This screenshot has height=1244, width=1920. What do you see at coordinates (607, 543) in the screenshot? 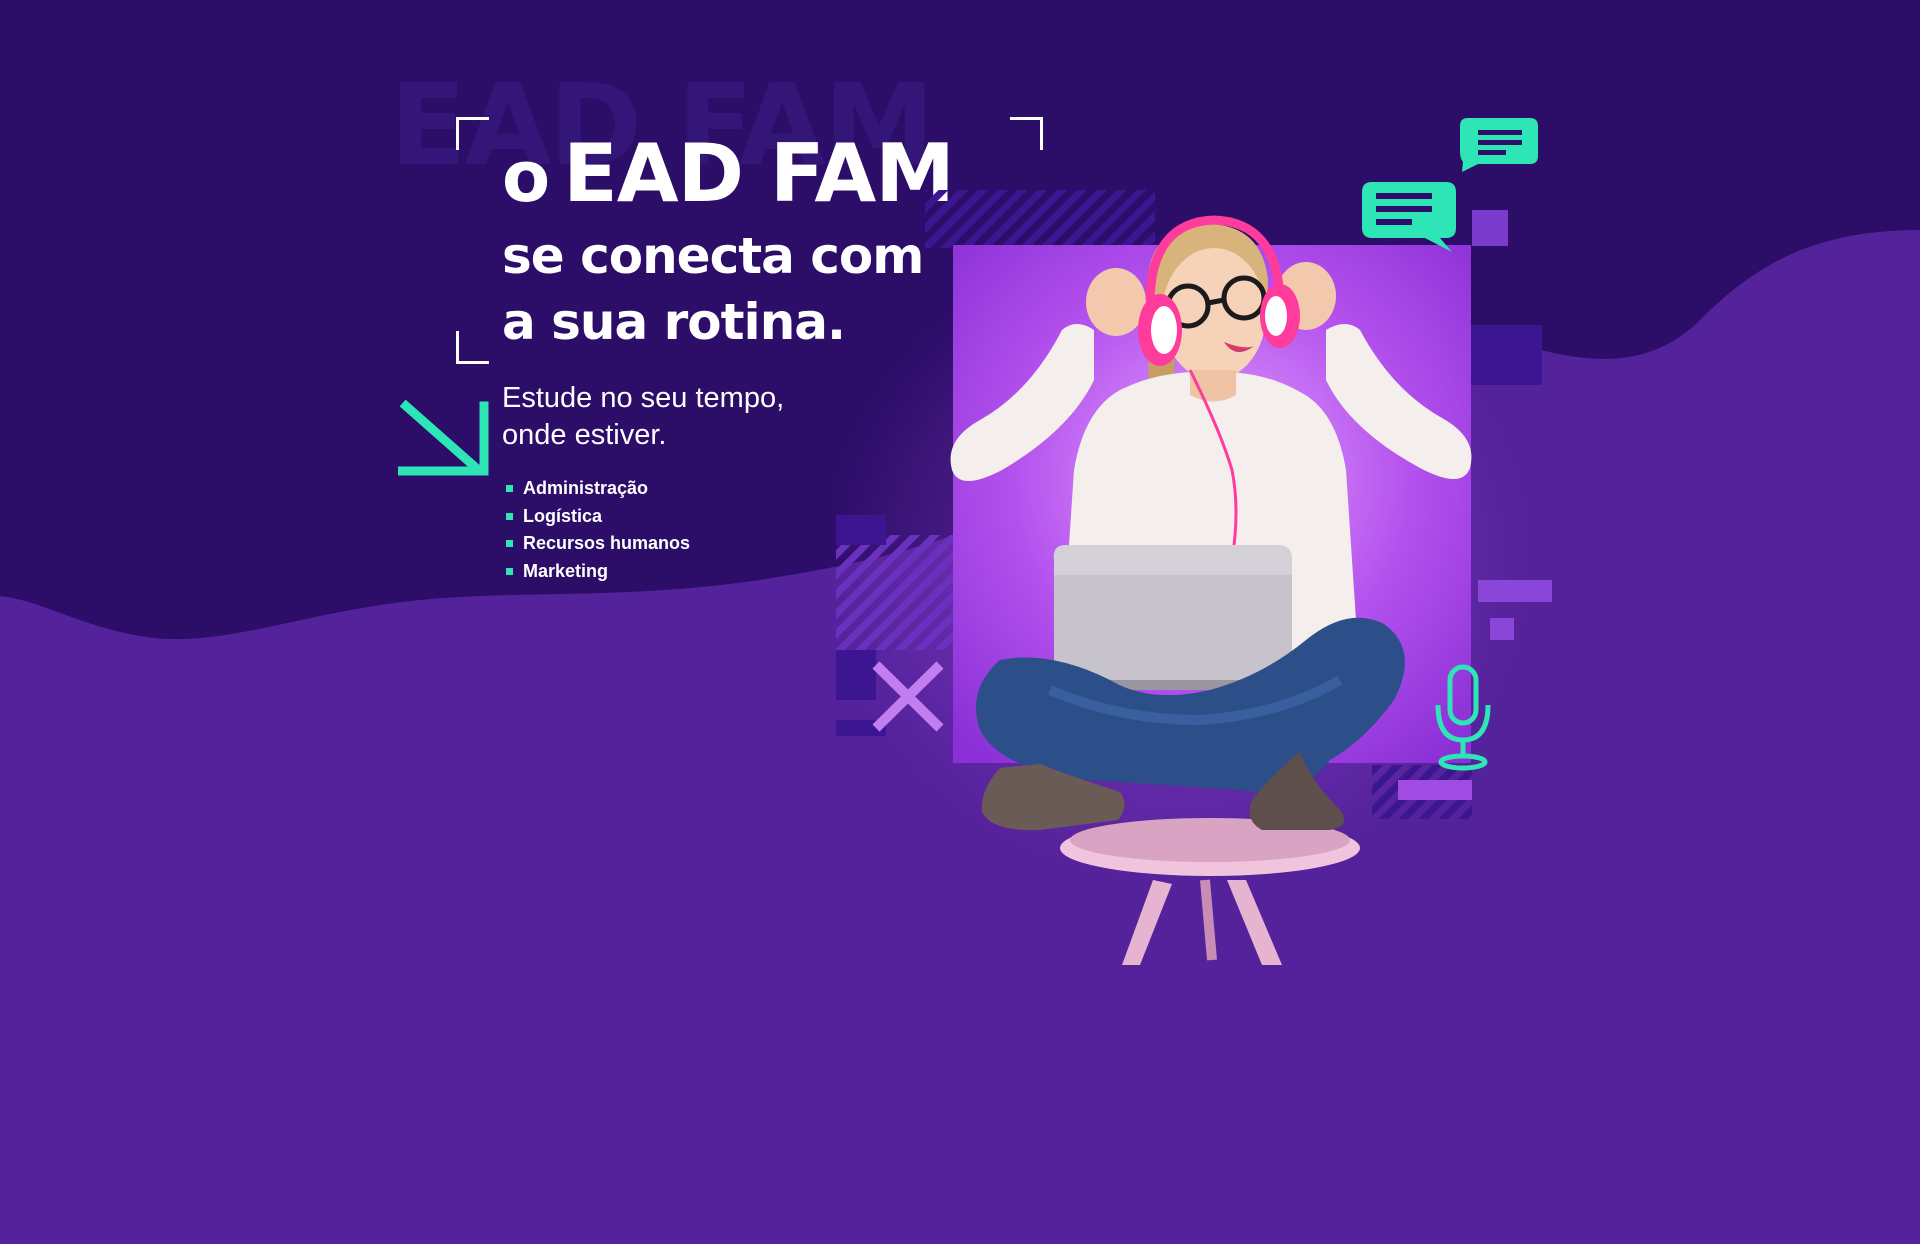
I see `course-label: Recursos humanos` at bounding box center [607, 543].